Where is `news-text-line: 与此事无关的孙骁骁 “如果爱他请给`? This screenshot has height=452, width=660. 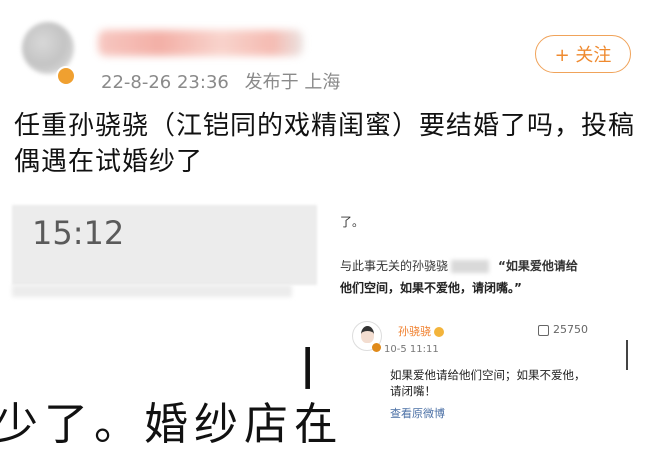 news-text-line: 与此事无关的孙骁骁 “如果爱他请给 is located at coordinates (459, 265).